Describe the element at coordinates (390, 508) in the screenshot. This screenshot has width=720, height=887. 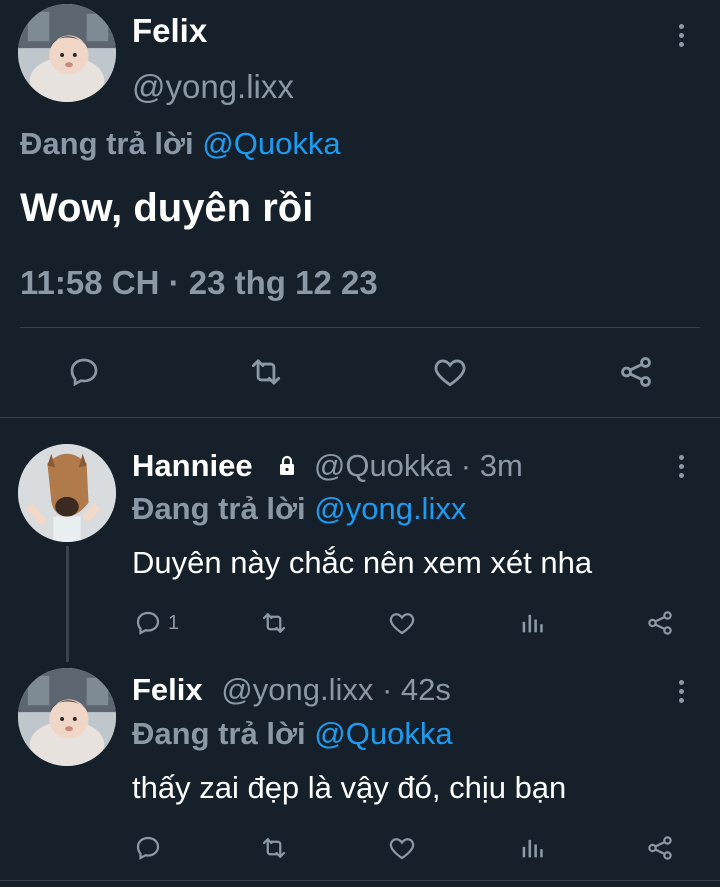
I see `replying-to-link: @yong.lixx` at that location.